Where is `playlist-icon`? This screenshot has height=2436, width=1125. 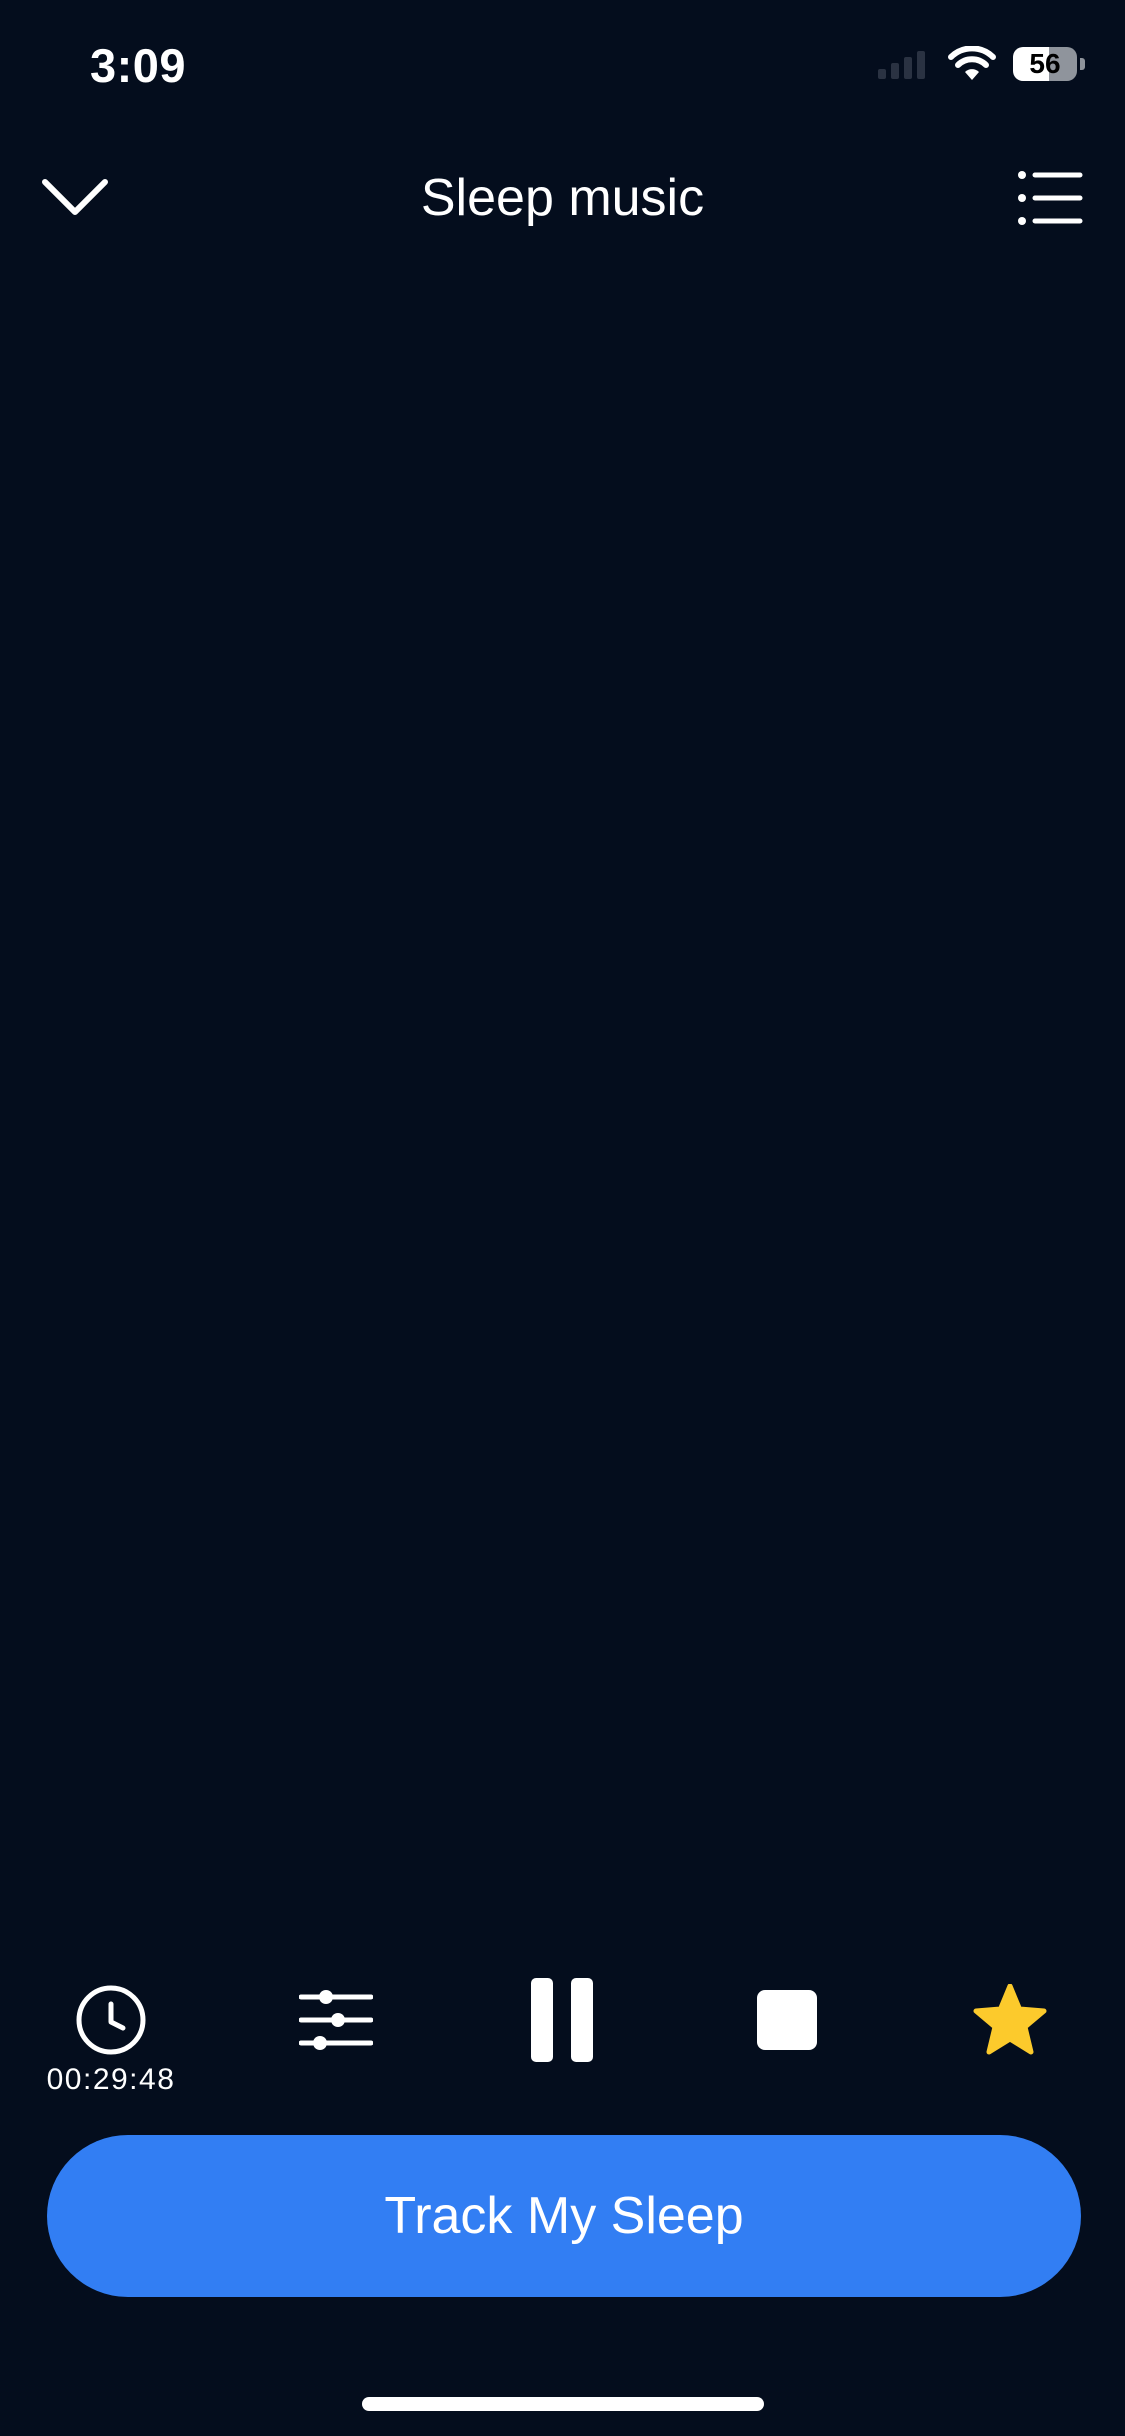 playlist-icon is located at coordinates (1050, 198).